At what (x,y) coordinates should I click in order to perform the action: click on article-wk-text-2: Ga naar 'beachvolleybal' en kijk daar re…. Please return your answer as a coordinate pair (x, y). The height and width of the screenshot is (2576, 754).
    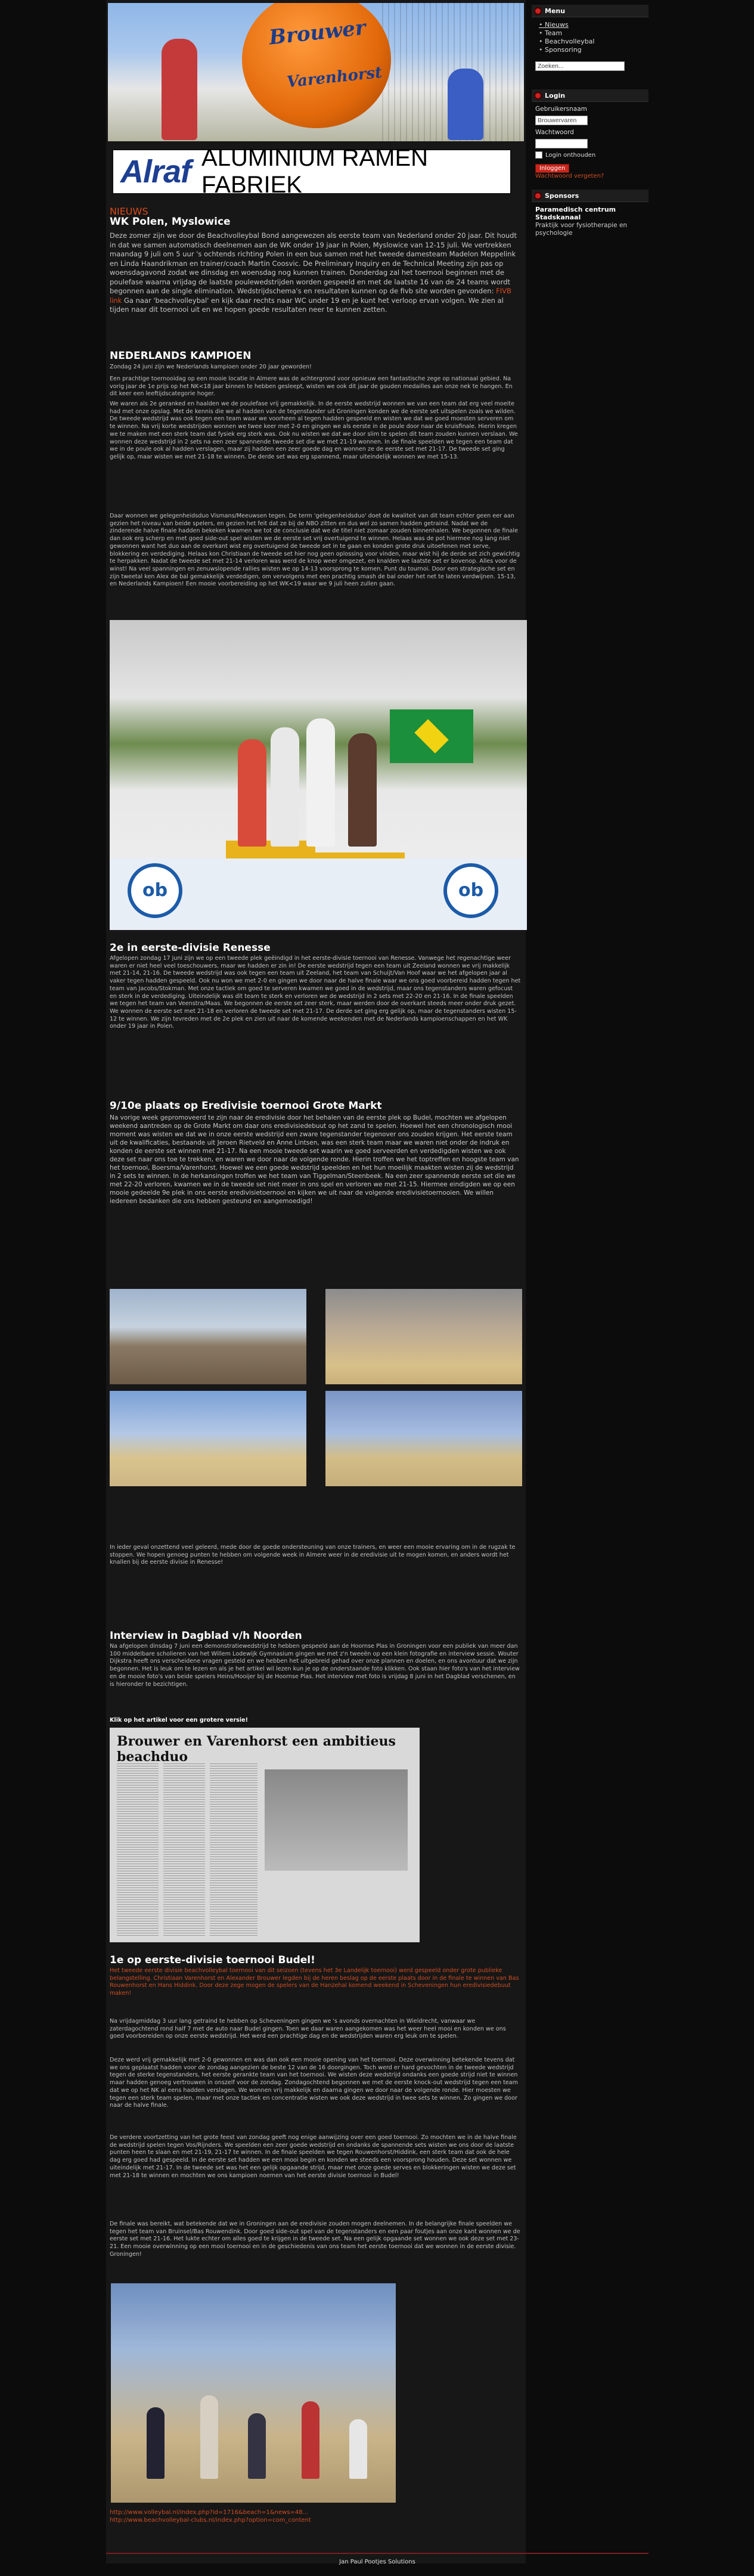
    Looking at the image, I should click on (307, 305).